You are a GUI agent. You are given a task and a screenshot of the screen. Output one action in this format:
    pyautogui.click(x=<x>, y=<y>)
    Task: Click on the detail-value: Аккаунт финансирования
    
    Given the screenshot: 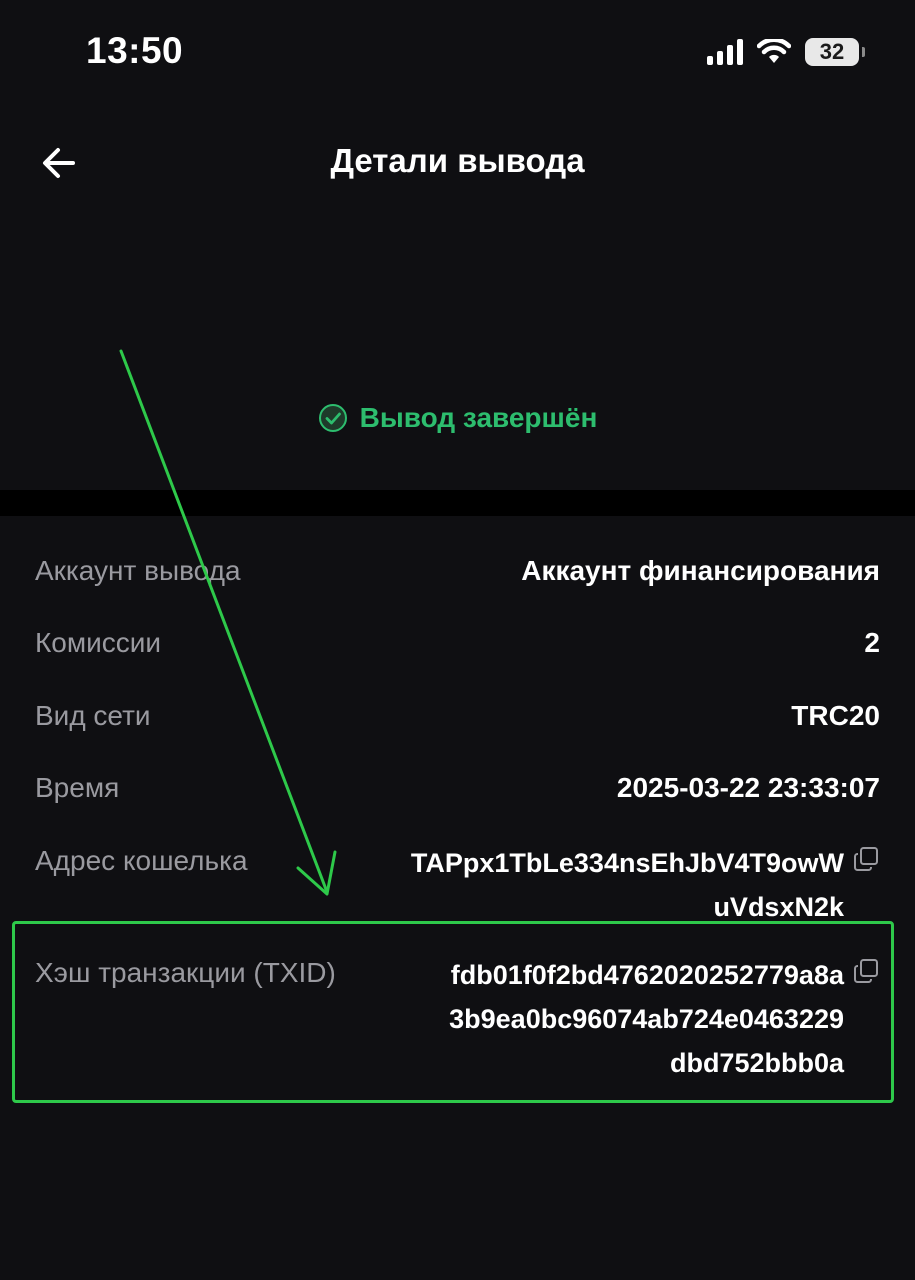 What is the action you would take?
    pyautogui.click(x=700, y=570)
    